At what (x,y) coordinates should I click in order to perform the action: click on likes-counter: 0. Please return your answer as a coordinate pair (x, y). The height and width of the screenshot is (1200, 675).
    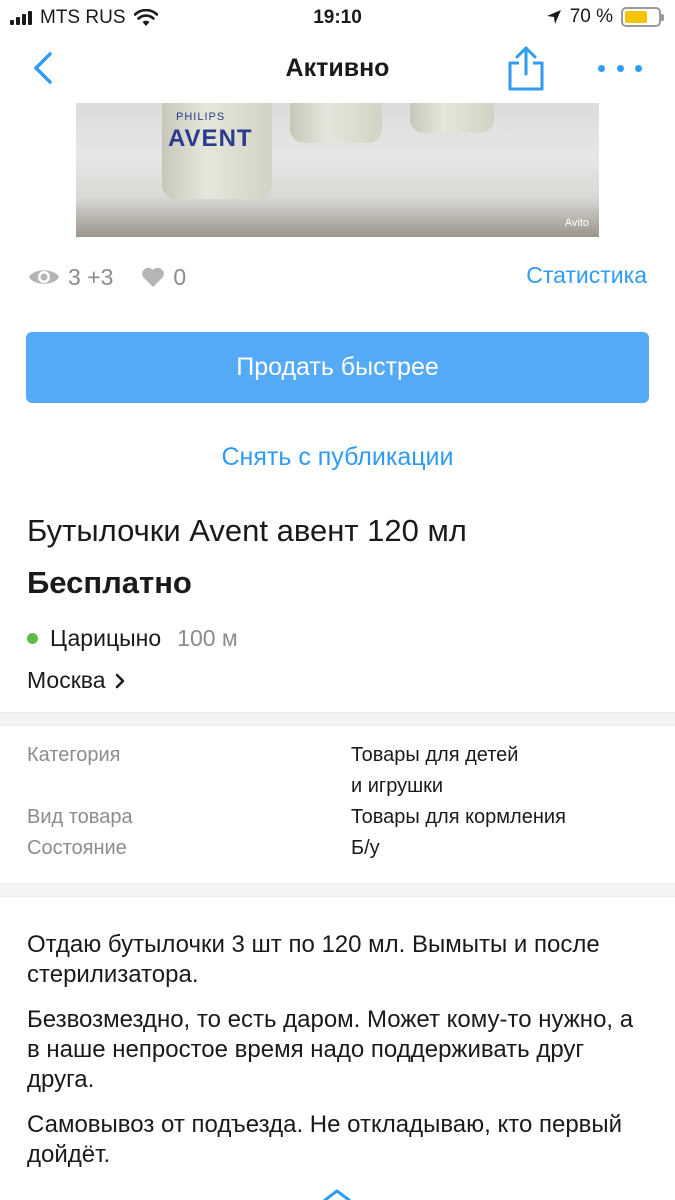
    Looking at the image, I should click on (163, 277).